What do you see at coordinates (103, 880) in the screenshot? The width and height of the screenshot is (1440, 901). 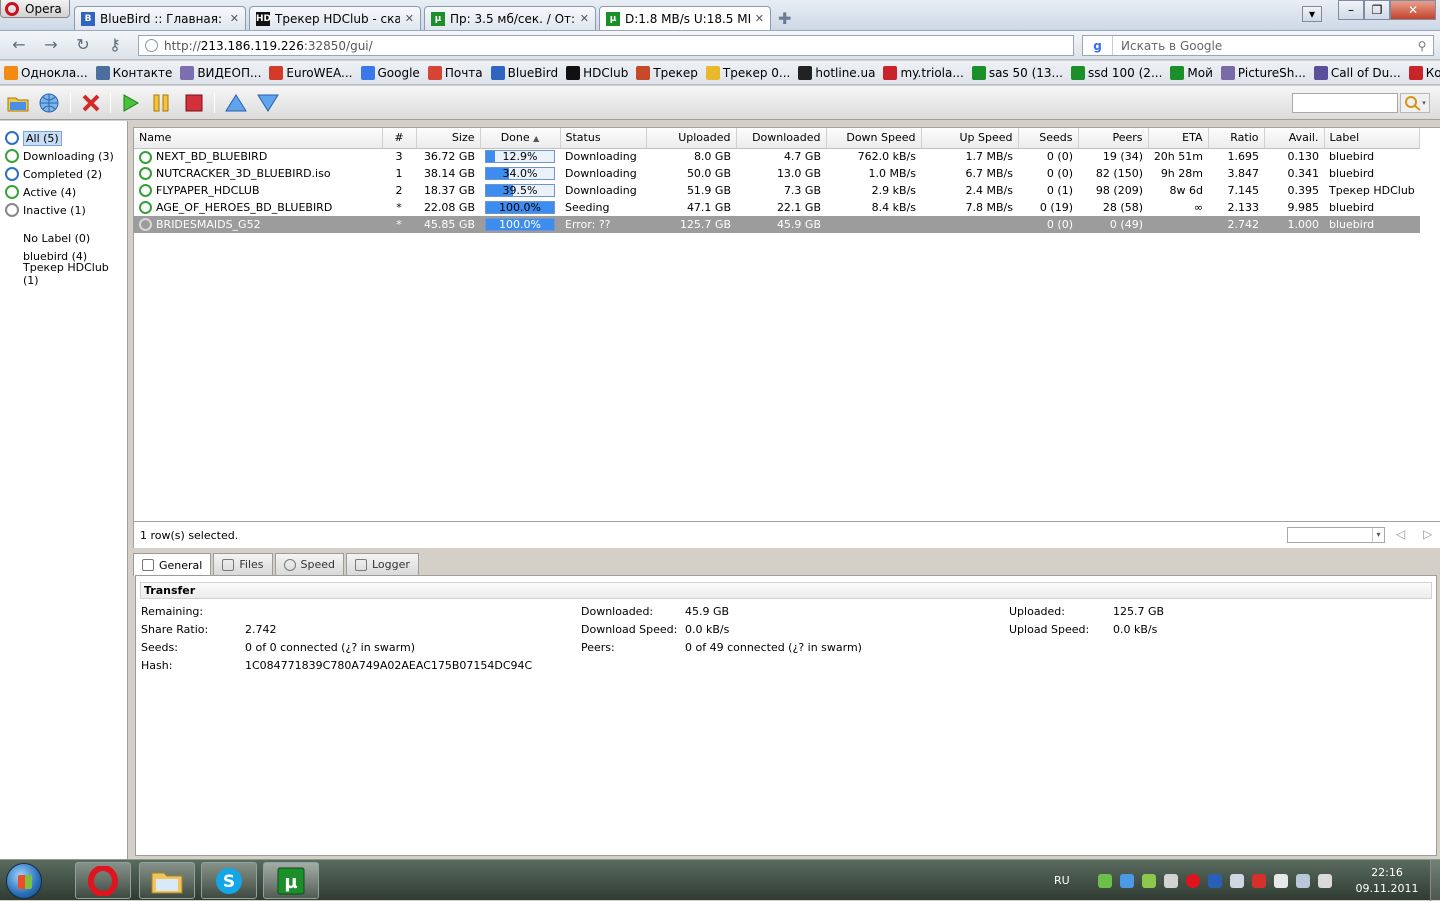 I see `taskbar-opera` at bounding box center [103, 880].